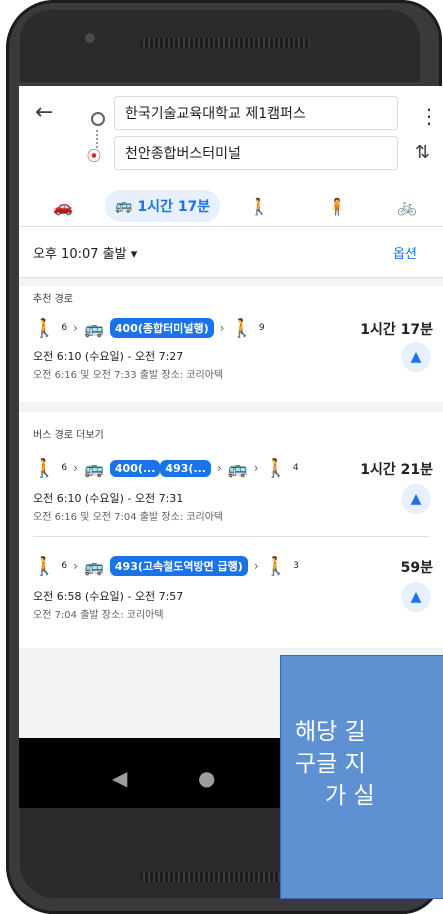 Image resolution: width=443 pixels, height=914 pixels. What do you see at coordinates (128, 375) in the screenshot?
I see `alternate-departures: 오전 6:16 및 오전 7:33 출발 장소: 코리아텍` at bounding box center [128, 375].